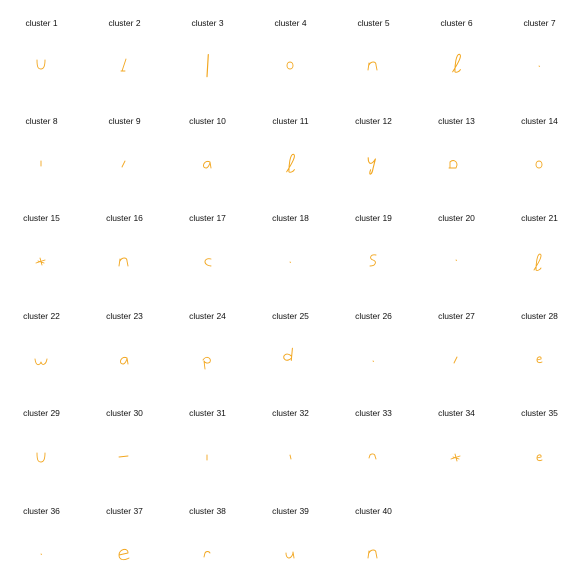  I want to click on cluster-panel-13: cluster 13, so click(456, 147).